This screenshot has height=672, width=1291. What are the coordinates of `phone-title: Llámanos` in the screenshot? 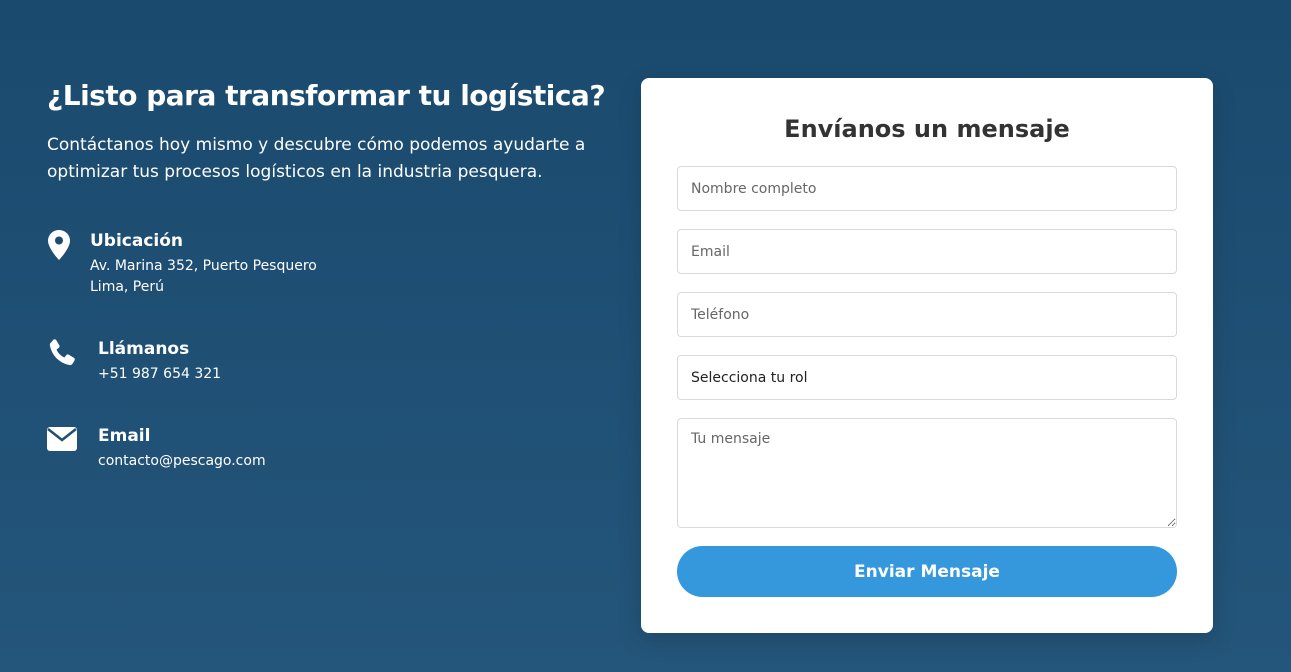 It's located at (144, 349).